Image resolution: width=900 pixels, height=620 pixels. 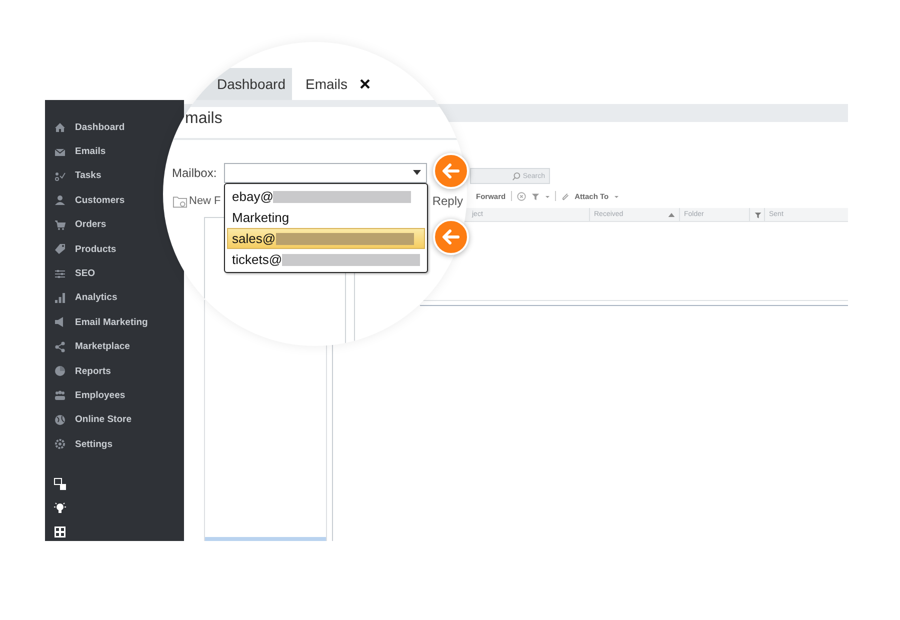 I want to click on reply-button: Reply, so click(x=447, y=201).